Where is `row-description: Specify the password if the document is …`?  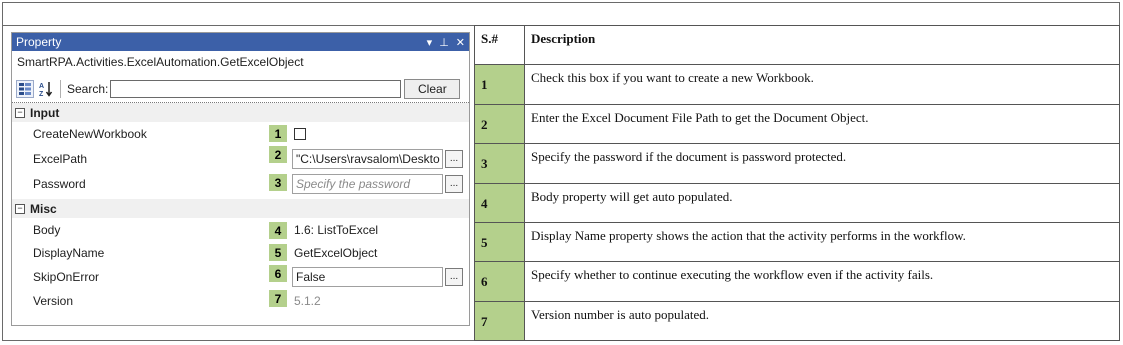
row-description: Specify the password if the document is … is located at coordinates (822, 163).